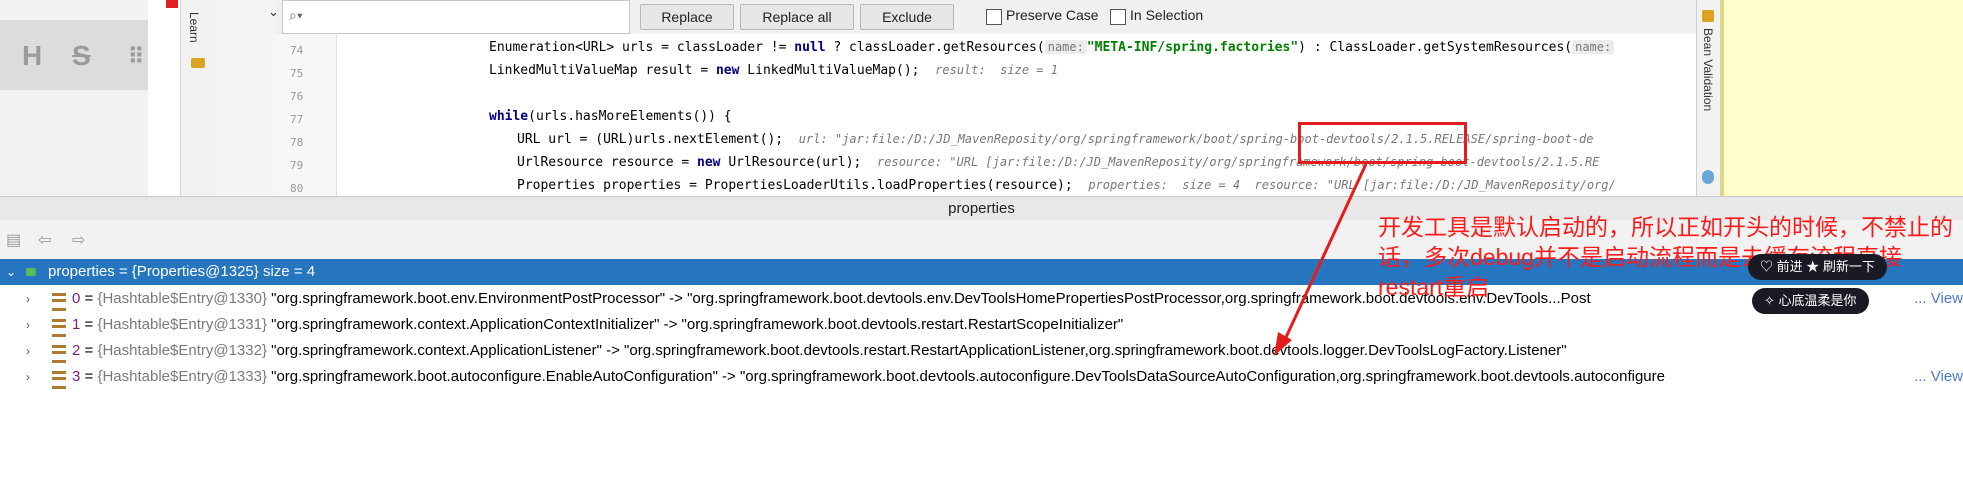 The width and height of the screenshot is (1963, 501). Describe the element at coordinates (630, 116) in the screenshot. I see `code-text: (urls.hasMoreElements()) {` at that location.